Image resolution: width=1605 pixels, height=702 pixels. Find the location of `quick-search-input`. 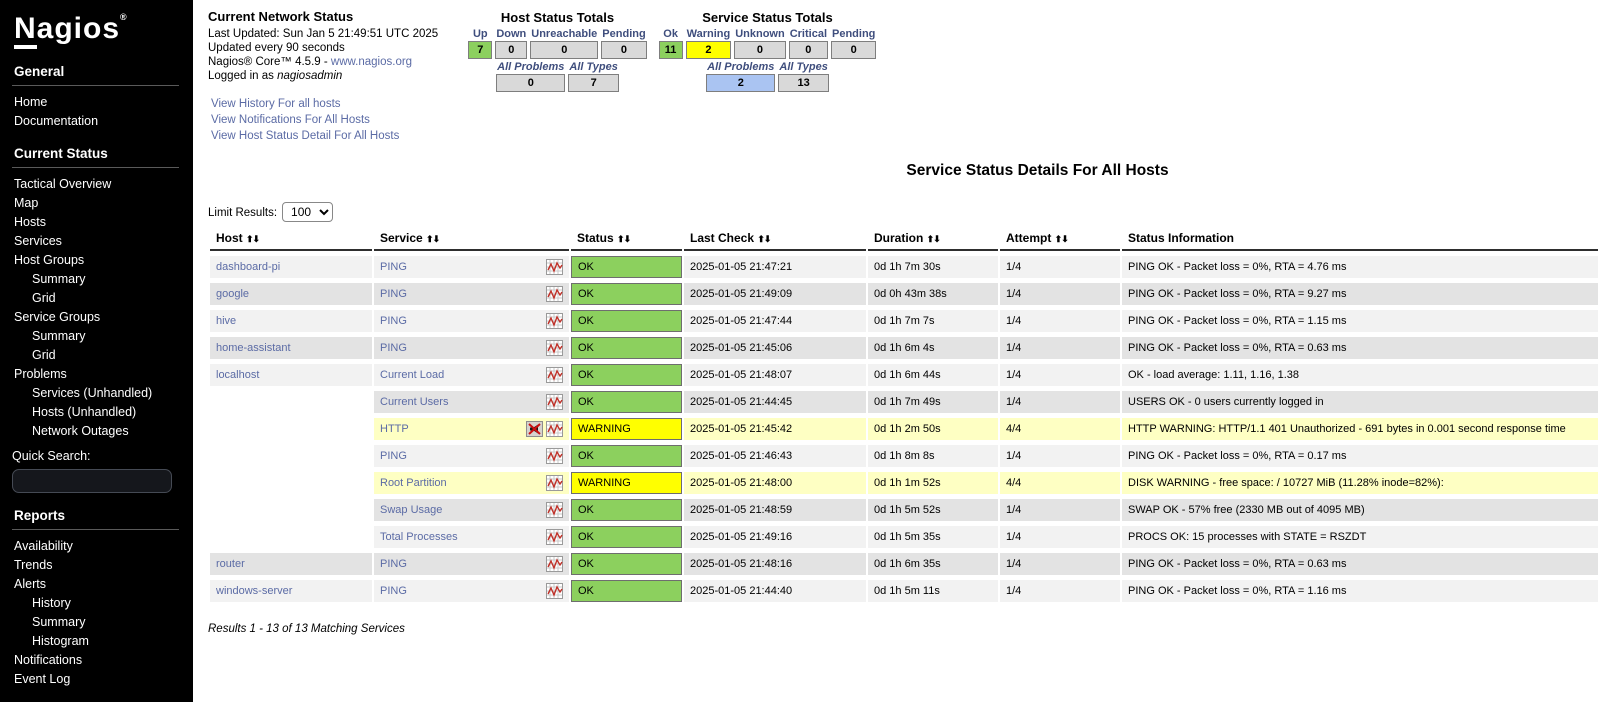

quick-search-input is located at coordinates (92, 481).